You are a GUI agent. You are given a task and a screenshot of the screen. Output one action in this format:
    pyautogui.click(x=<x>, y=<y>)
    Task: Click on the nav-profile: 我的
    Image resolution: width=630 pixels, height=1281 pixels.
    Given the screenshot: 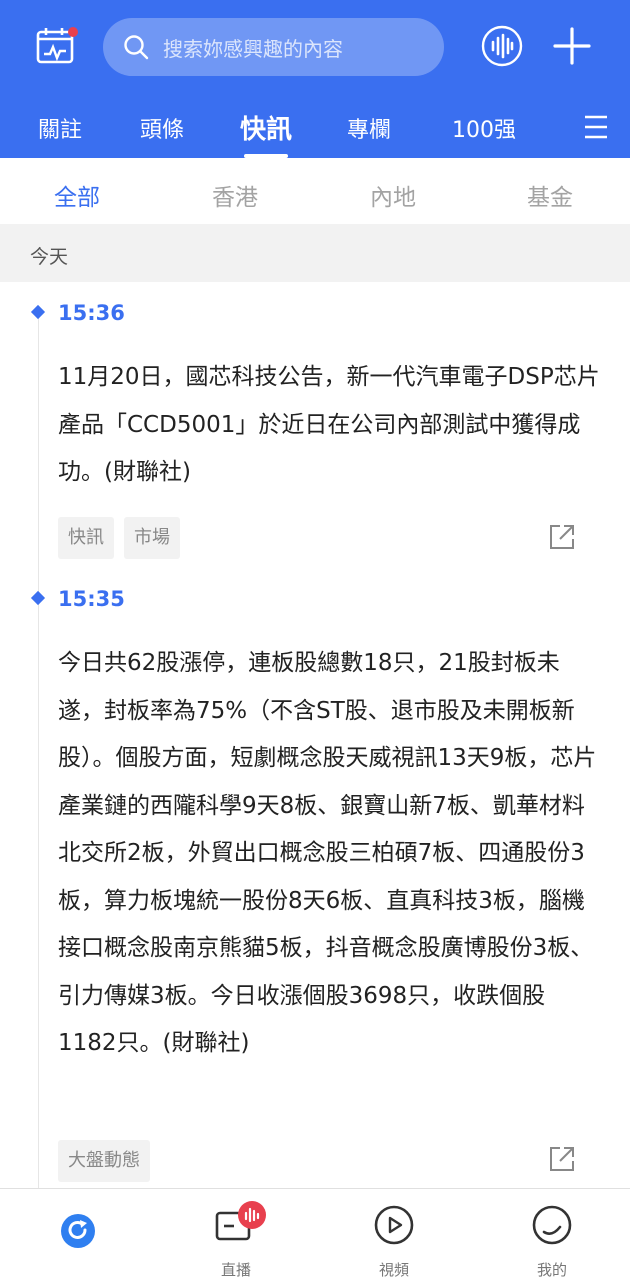 What is the action you would take?
    pyautogui.click(x=552, y=1235)
    